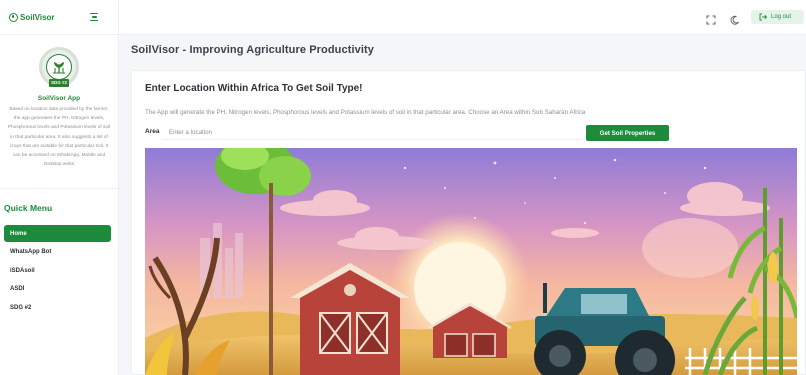 This screenshot has width=806, height=375. I want to click on sdg-badge-label: SDG #2, so click(59, 83).